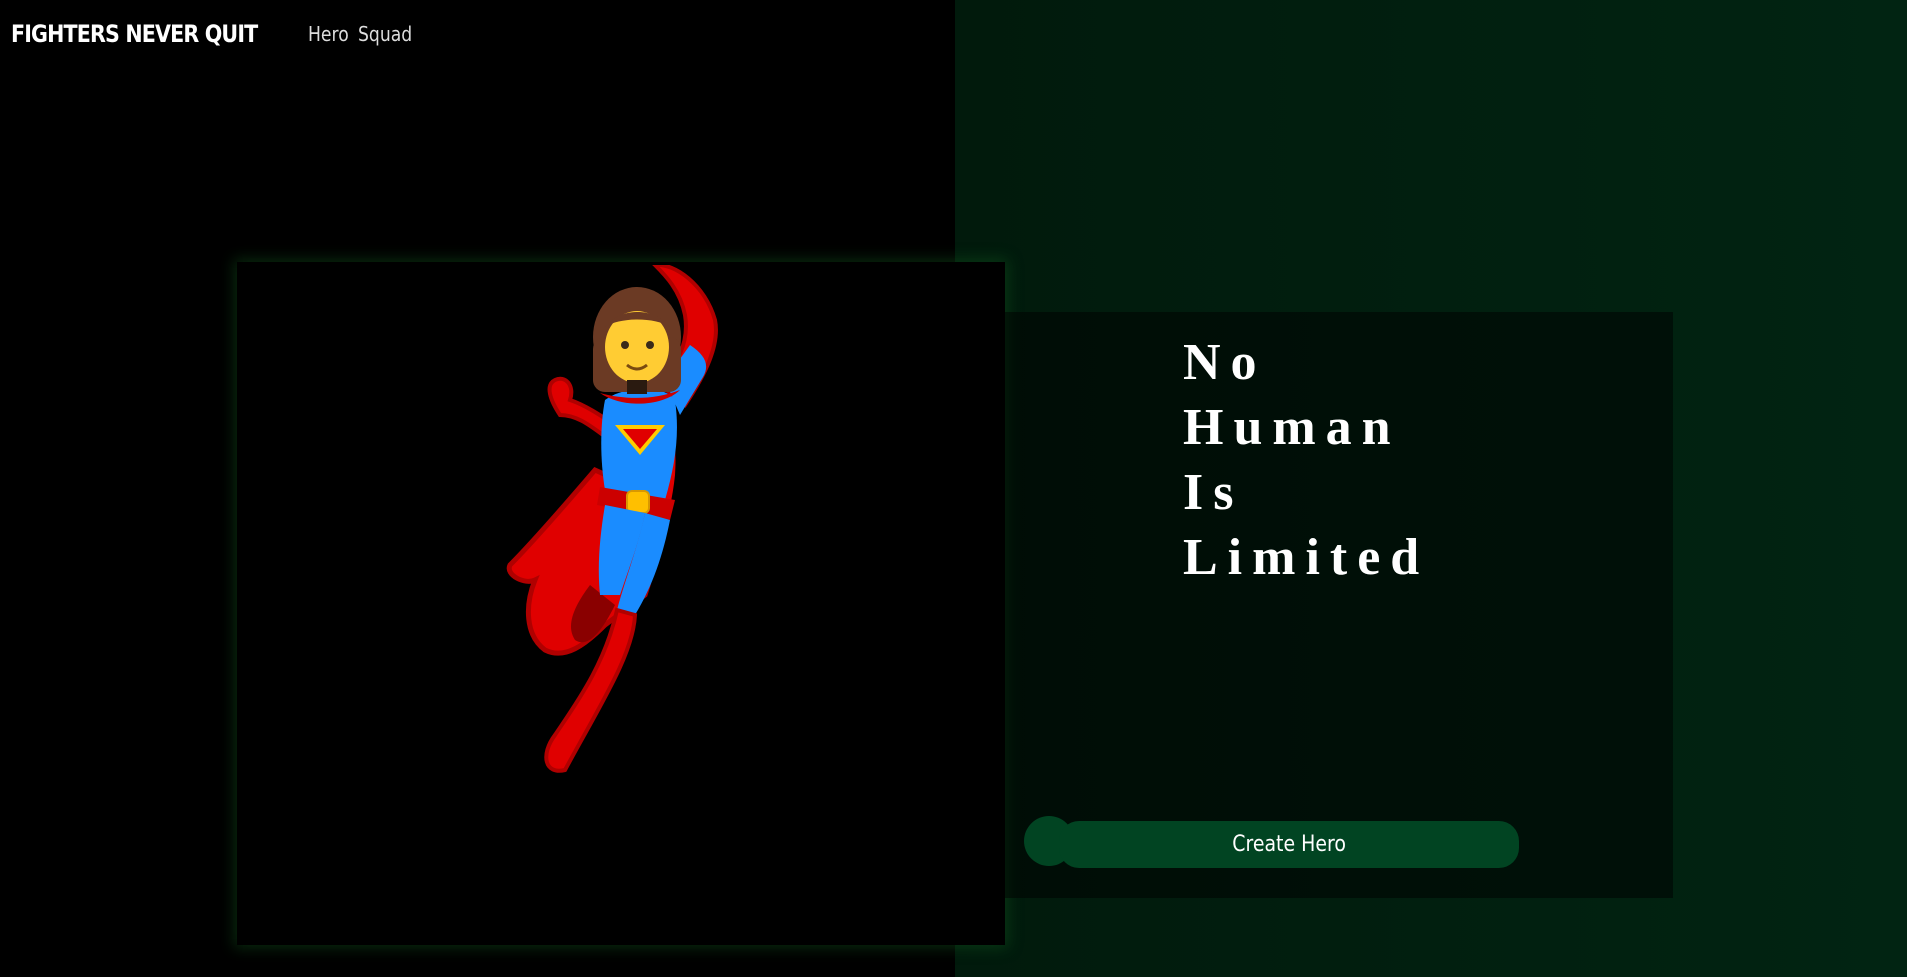  Describe the element at coordinates (1213, 492) in the screenshot. I see `quote-line: Is` at that location.